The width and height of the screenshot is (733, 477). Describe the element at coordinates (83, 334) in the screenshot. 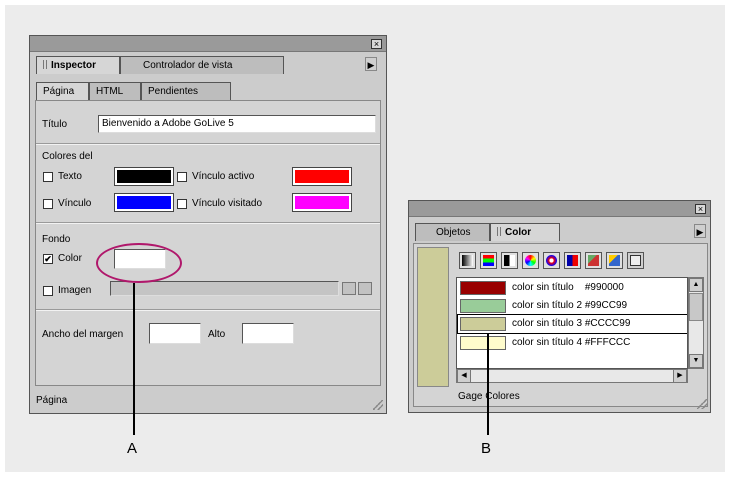

I see `ancho-margen-label: Ancho del margen` at that location.